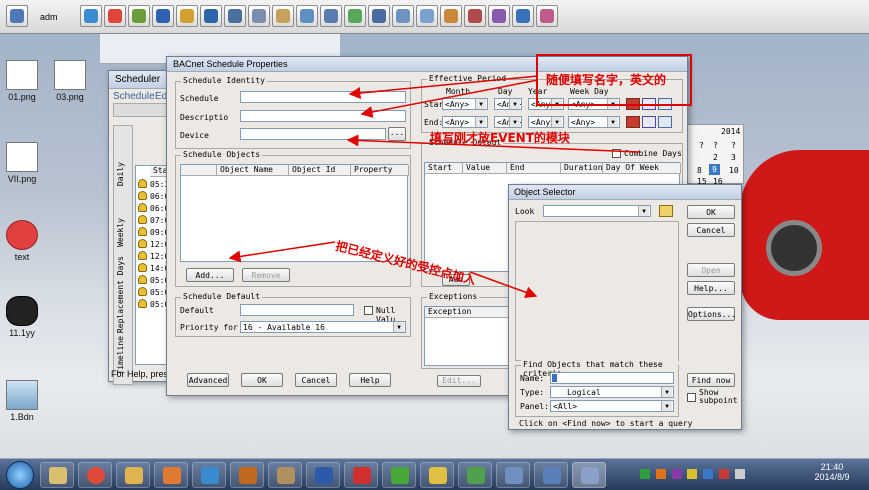 The width and height of the screenshot is (869, 490). Describe the element at coordinates (589, 475) in the screenshot. I see `taskbar-active-app` at that location.